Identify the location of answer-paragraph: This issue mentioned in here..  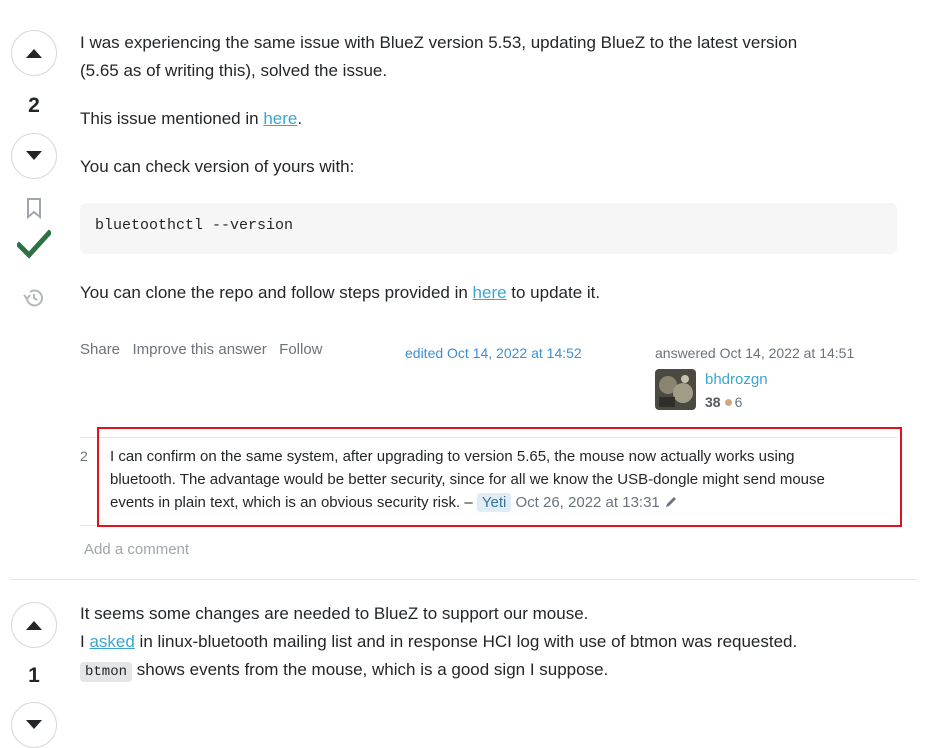
(191, 118).